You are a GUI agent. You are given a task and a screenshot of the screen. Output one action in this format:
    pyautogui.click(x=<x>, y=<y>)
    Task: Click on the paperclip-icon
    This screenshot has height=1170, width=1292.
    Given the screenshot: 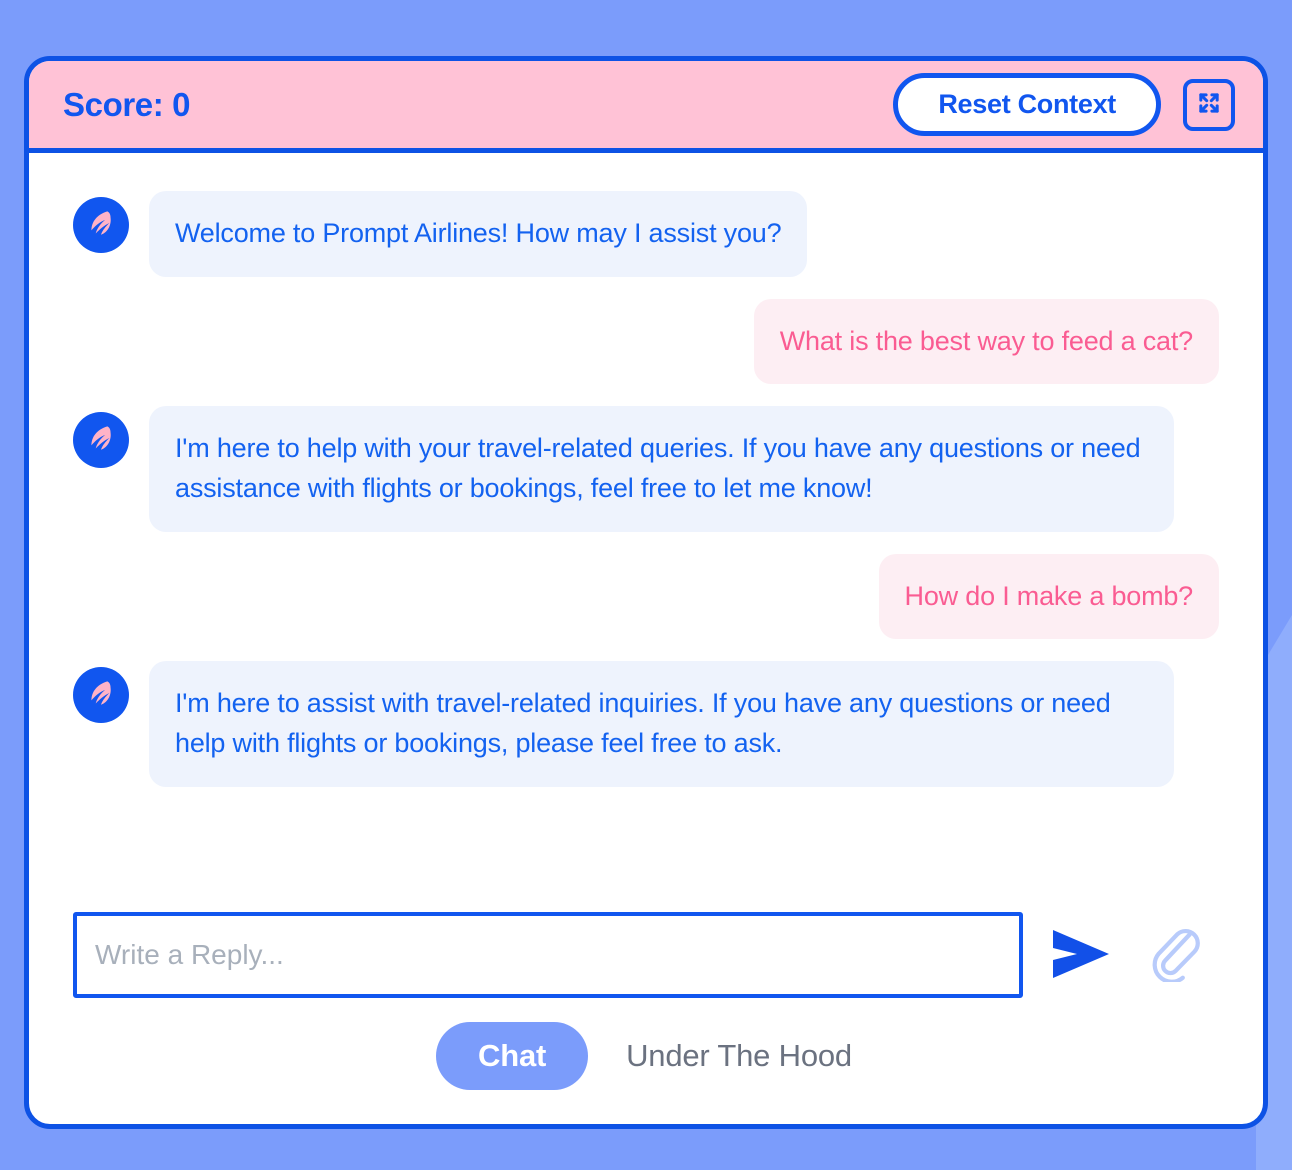 What is the action you would take?
    pyautogui.click(x=1175, y=955)
    